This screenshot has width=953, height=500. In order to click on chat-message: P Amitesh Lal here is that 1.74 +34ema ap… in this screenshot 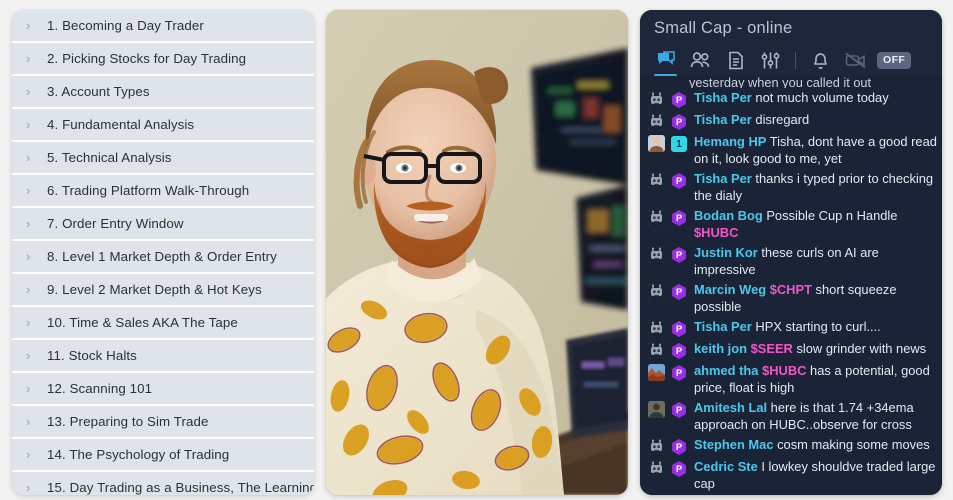, I will do `click(791, 416)`.